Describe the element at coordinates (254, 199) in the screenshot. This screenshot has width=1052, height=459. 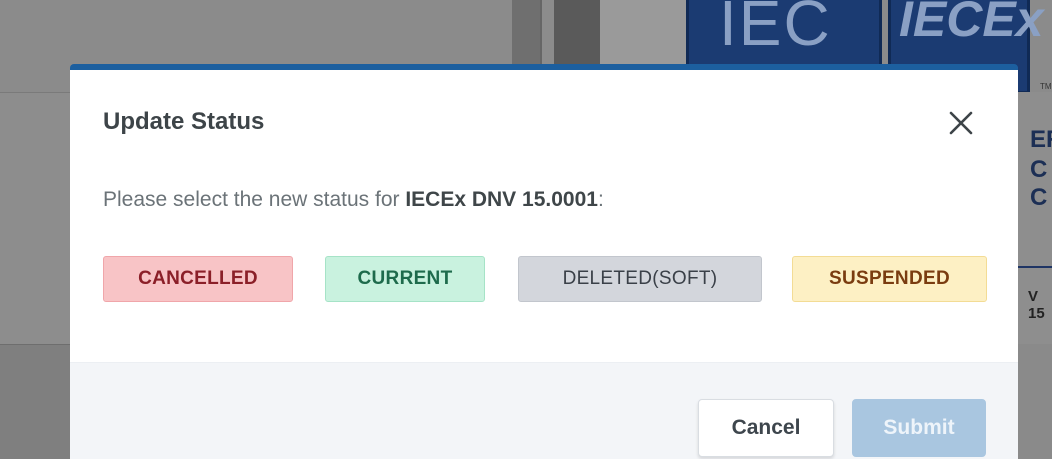
I see `message-prefix: Please select the new status for` at that location.